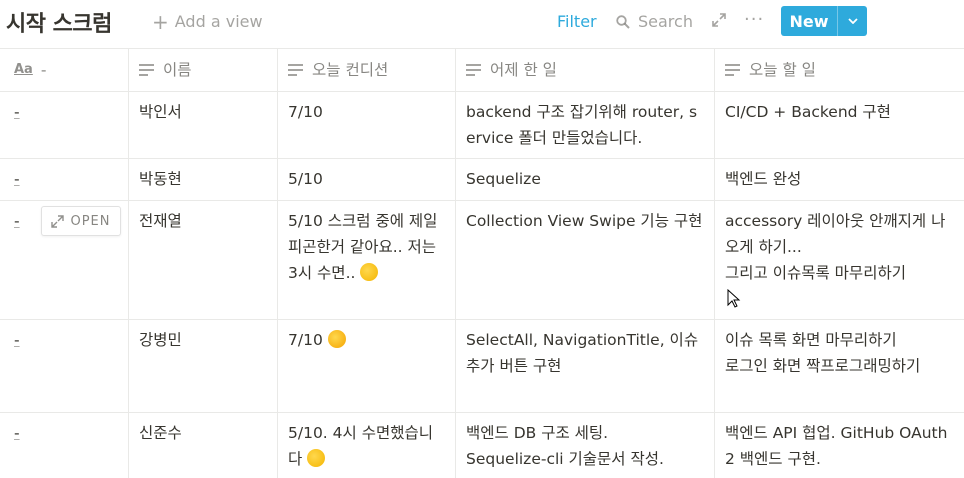 This screenshot has width=964, height=478. I want to click on column-header-label: 어제 한 일, so click(523, 70).